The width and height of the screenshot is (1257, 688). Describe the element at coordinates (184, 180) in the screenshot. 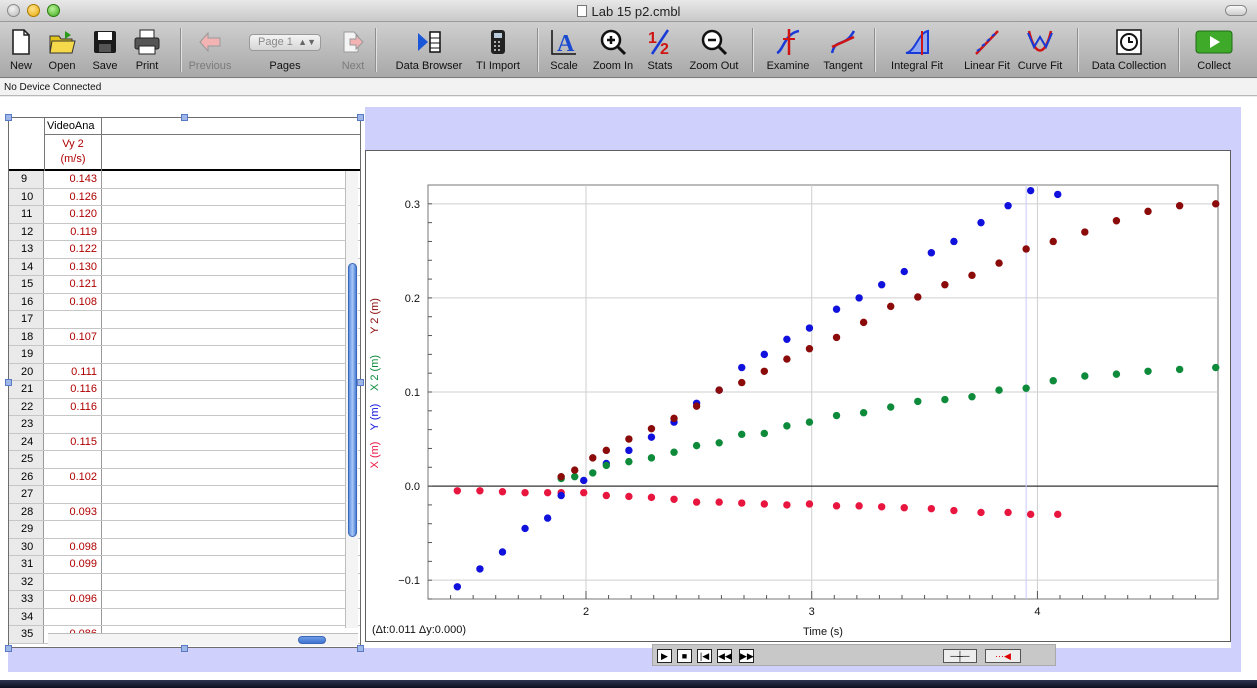

I see `table-row: 9 0.143` at that location.